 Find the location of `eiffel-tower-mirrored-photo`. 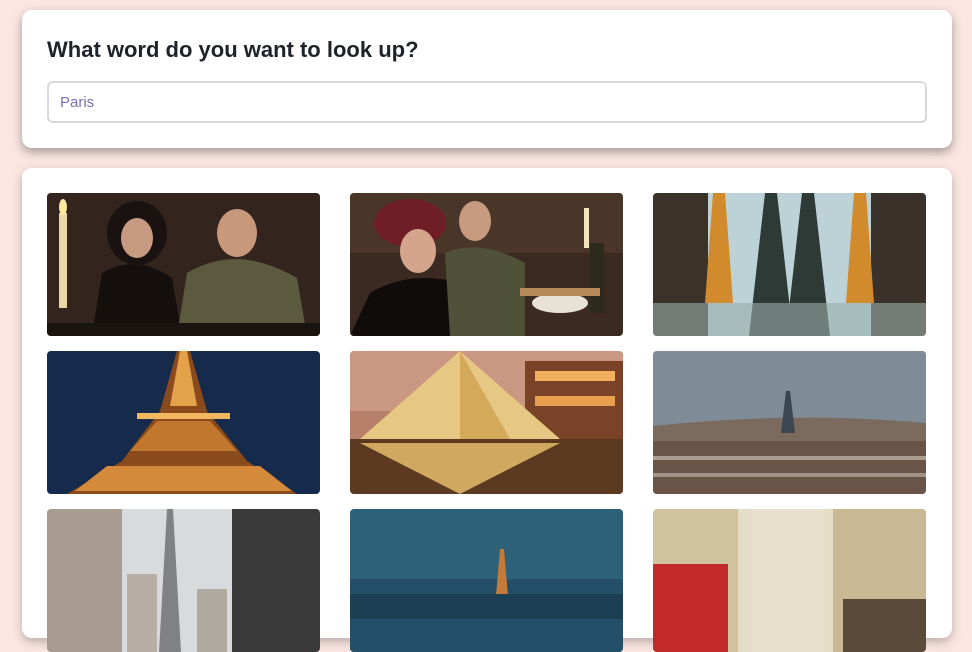

eiffel-tower-mirrored-photo is located at coordinates (789, 264).